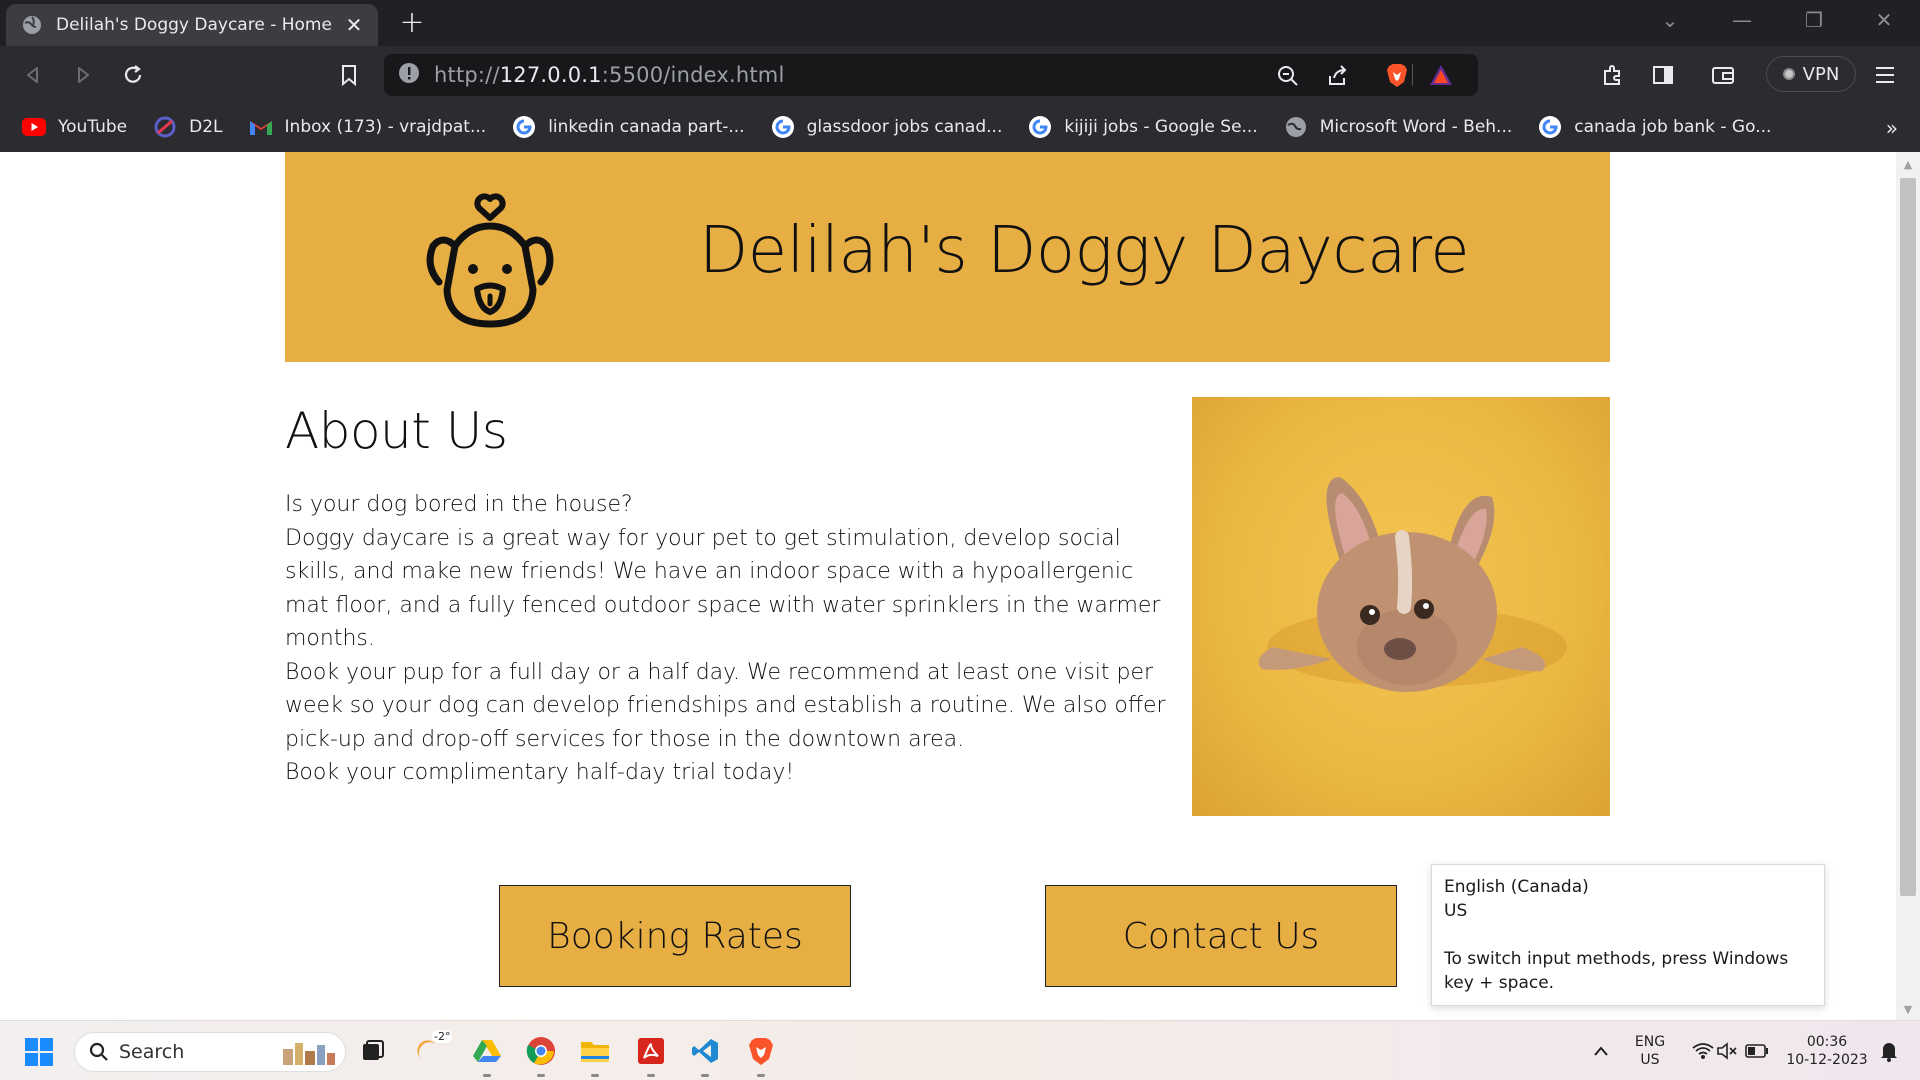  I want to click on dog-logo-icon, so click(490, 260).